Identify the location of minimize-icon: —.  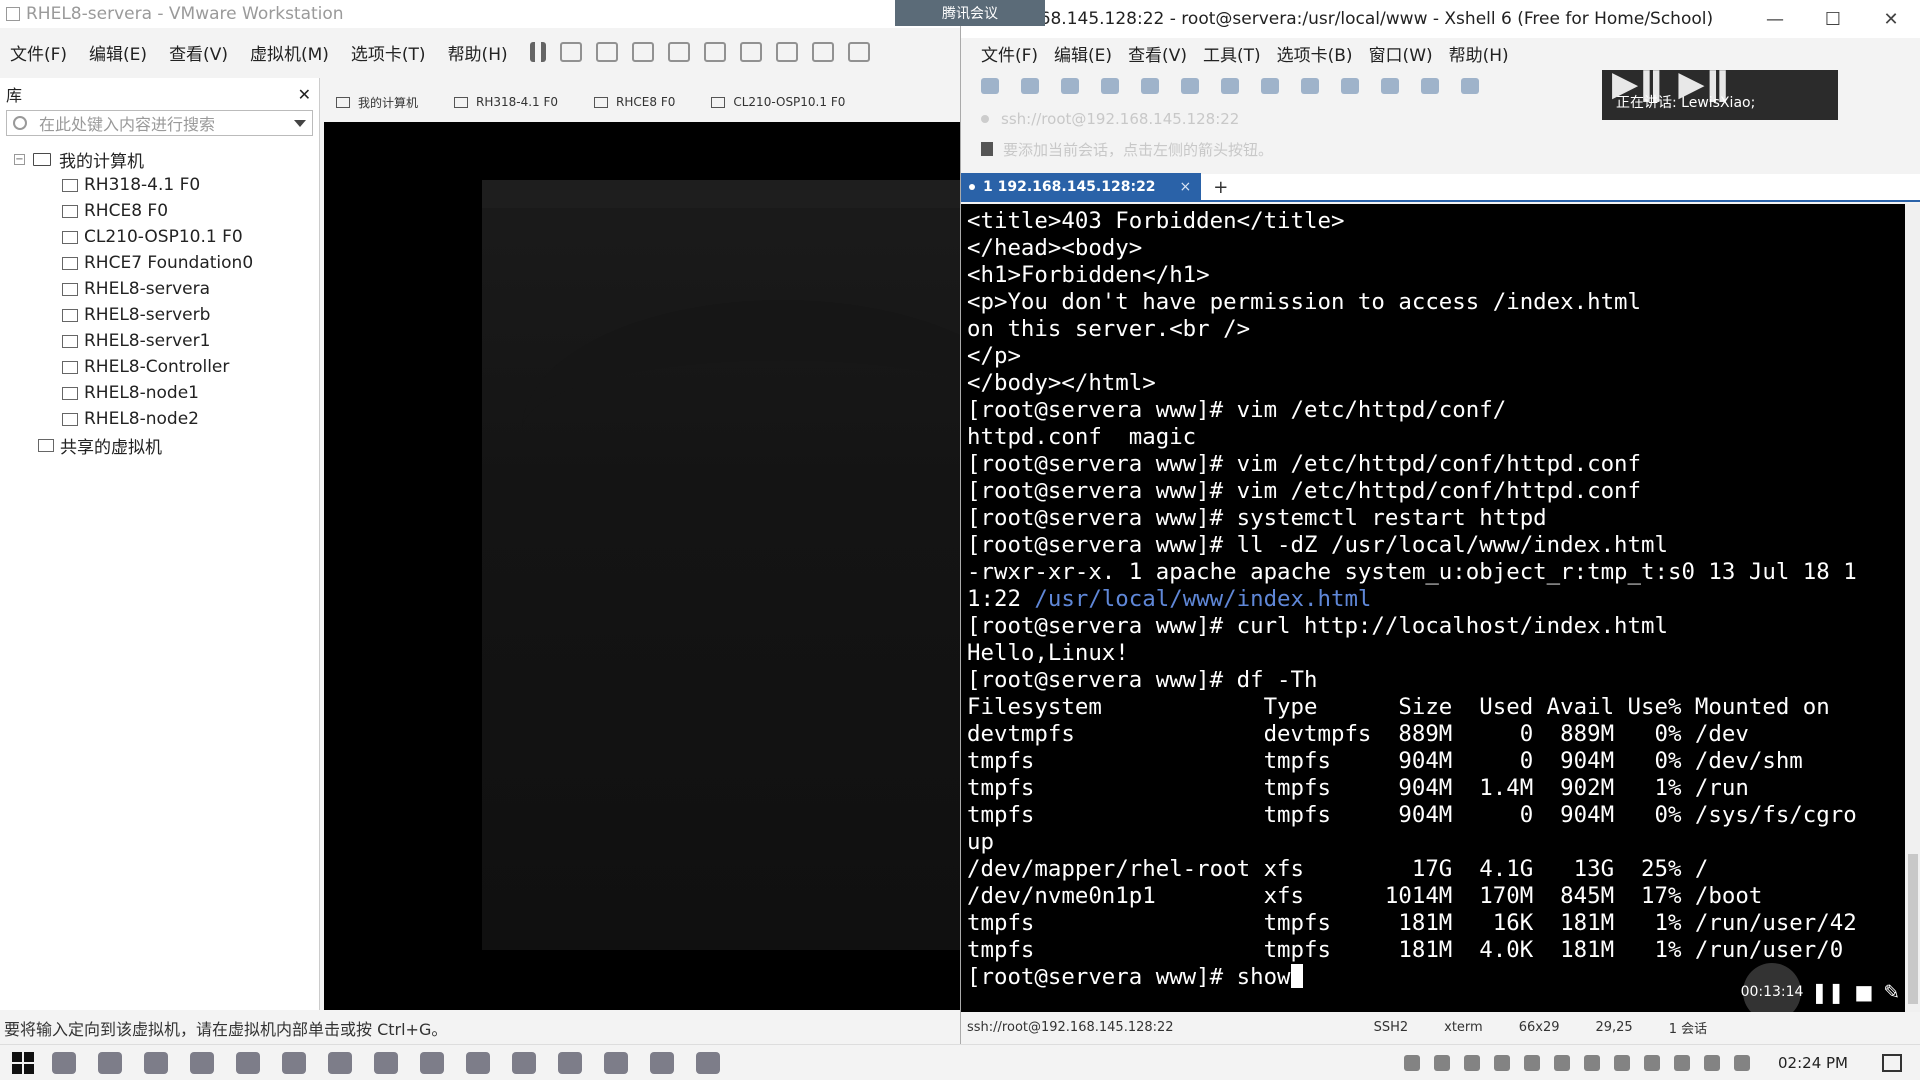
(1775, 19).